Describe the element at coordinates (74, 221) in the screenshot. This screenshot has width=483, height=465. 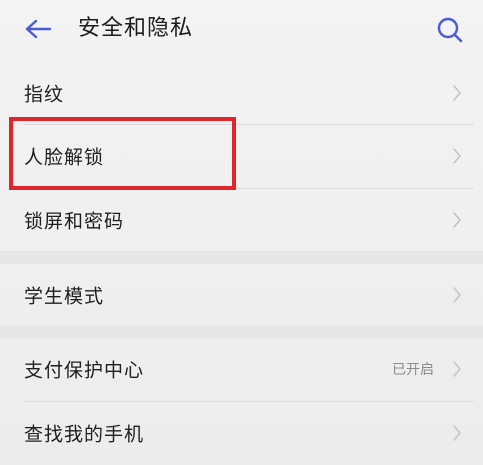
I see `menu-item-label: 锁屏和密码` at that location.